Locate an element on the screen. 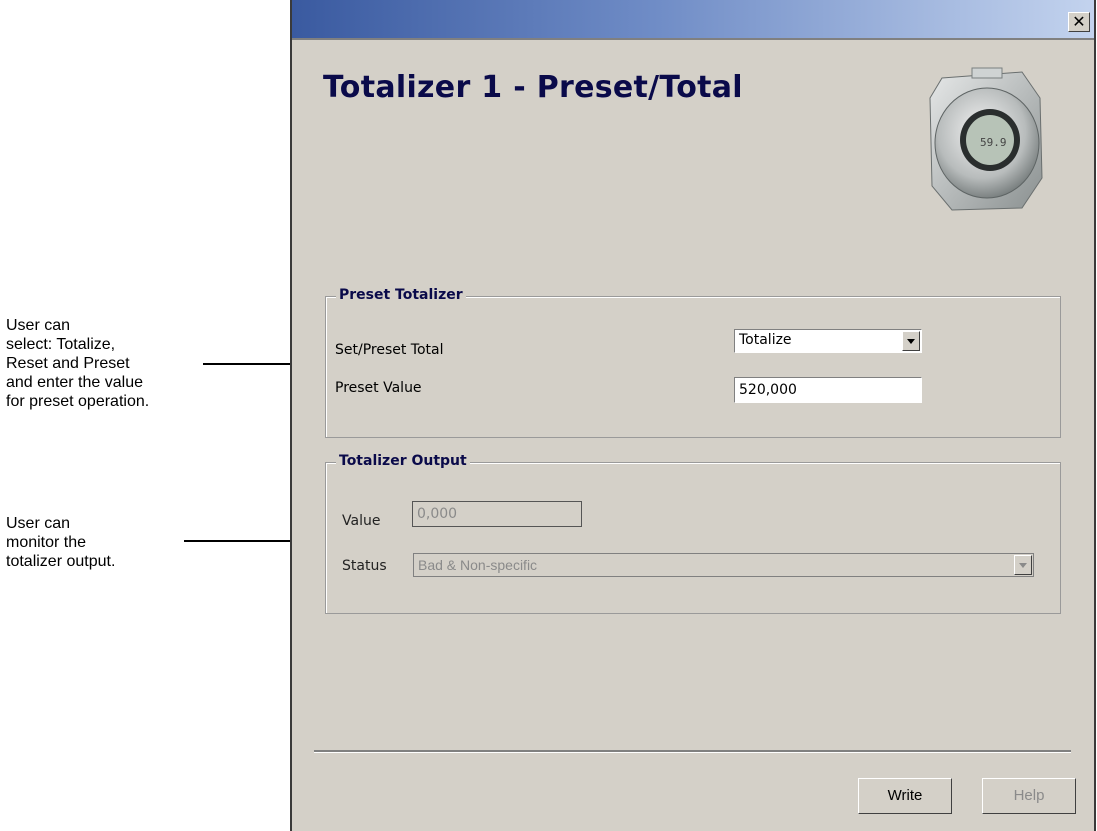 This screenshot has height=831, width=1097. annotation-line: and enter the value is located at coordinates (74, 382).